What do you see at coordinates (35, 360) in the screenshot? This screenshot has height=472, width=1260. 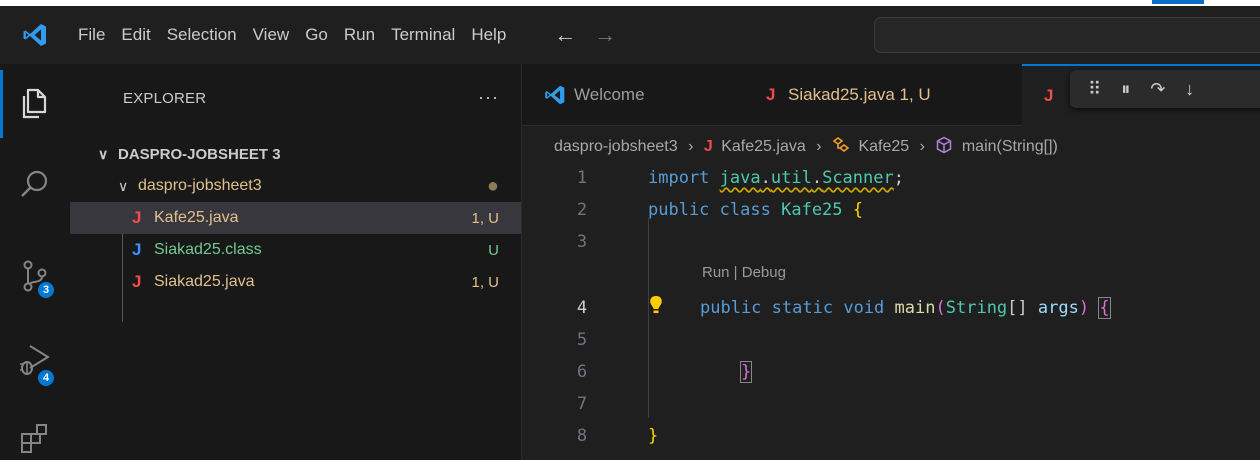 I see `run-debug-activity-button: 4` at bounding box center [35, 360].